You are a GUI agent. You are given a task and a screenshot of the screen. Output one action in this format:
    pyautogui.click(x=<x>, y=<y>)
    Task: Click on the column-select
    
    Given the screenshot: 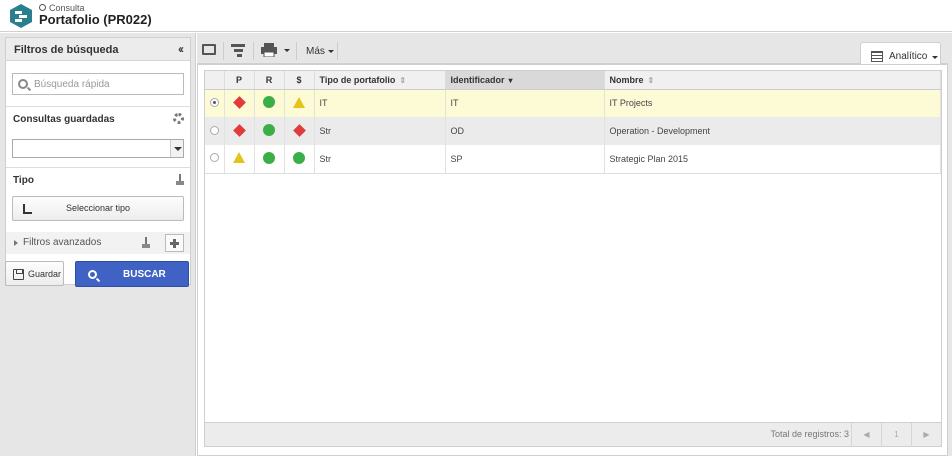 What is the action you would take?
    pyautogui.click(x=215, y=80)
    